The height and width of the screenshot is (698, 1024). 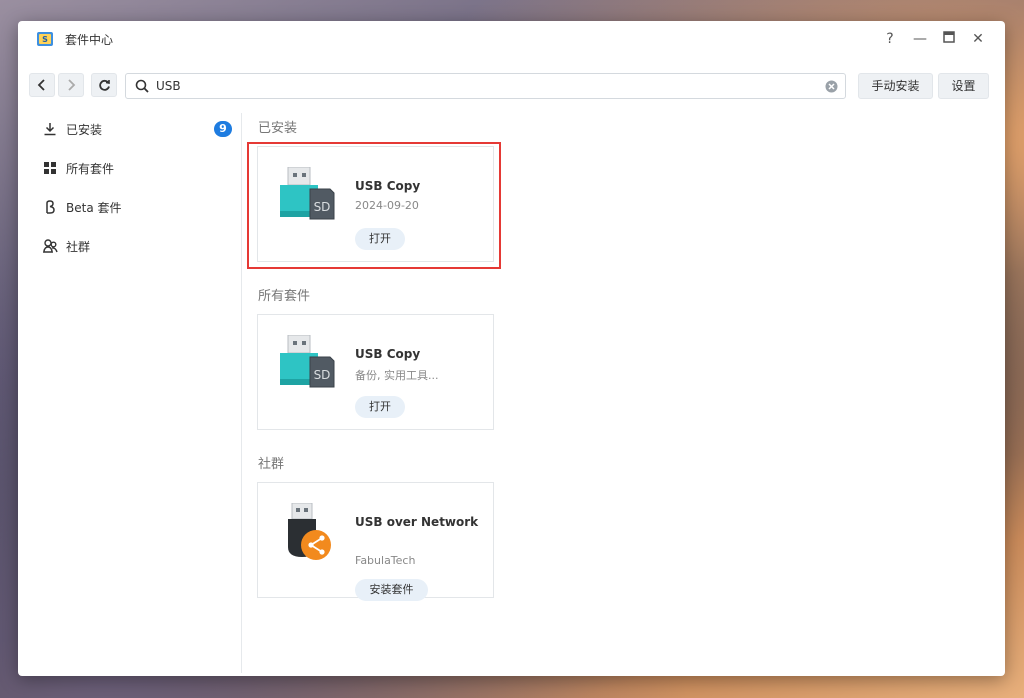 What do you see at coordinates (511, 39) in the screenshot?
I see `title-bar: S 套件中心 ? — ✕` at bounding box center [511, 39].